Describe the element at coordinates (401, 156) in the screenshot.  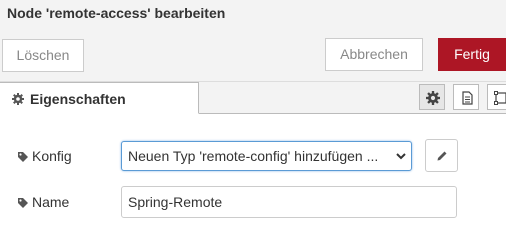
I see `chevron-down-icon` at that location.